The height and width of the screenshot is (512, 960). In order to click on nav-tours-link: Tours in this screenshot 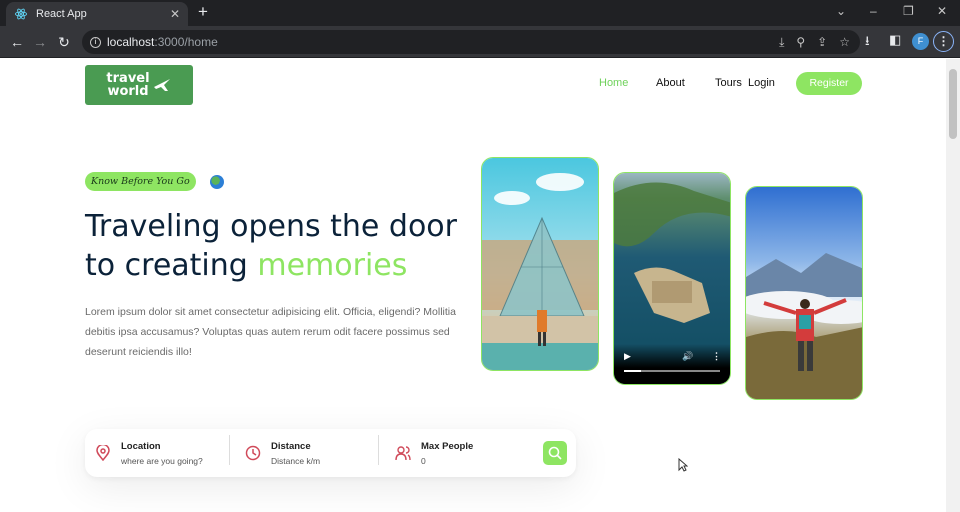, I will do `click(728, 83)`.